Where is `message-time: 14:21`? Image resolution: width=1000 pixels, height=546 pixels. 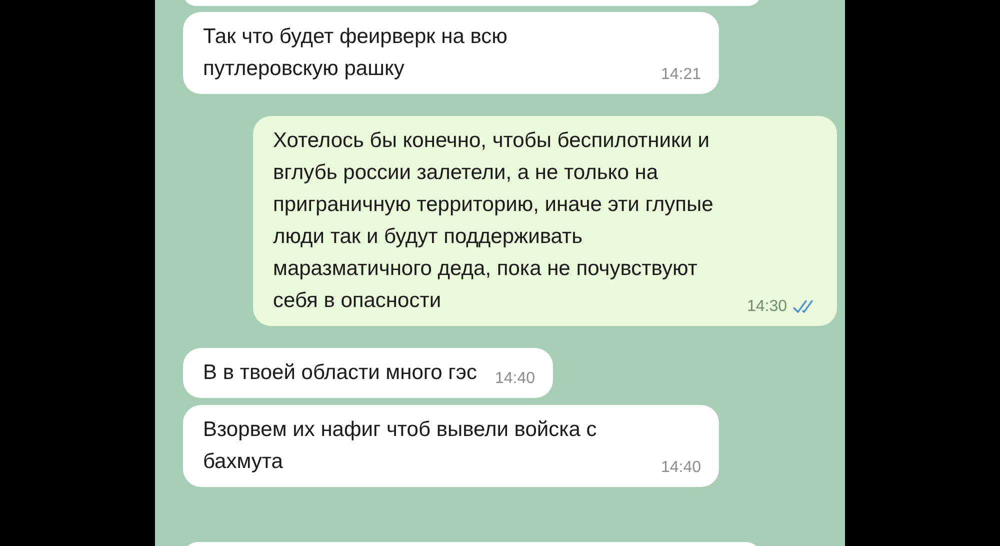 message-time: 14:21 is located at coordinates (681, 75).